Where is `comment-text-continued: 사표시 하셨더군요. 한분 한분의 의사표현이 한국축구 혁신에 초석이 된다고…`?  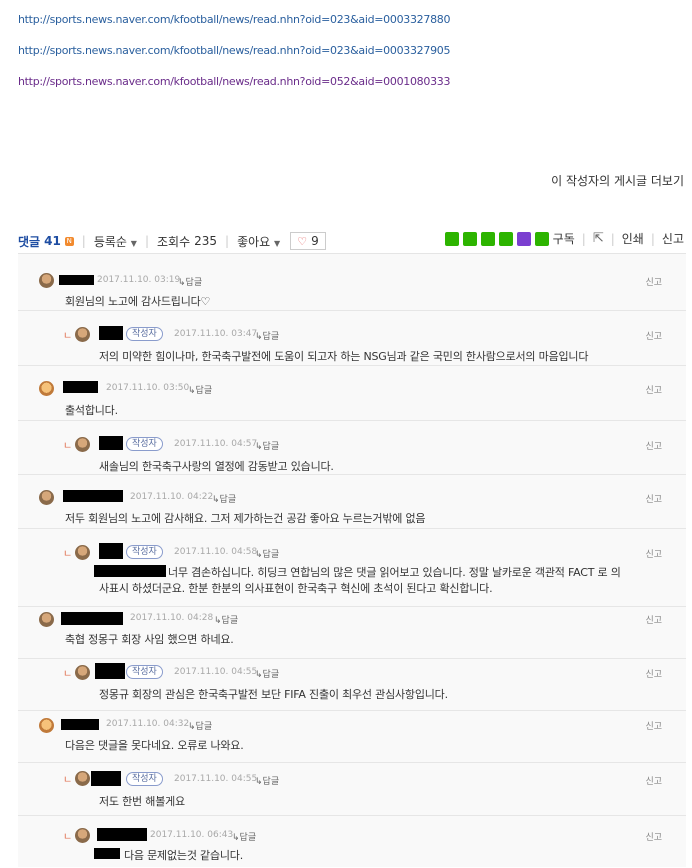
comment-text-continued: 사표시 하셨더군요. 한분 한분의 의사표현이 한국축구 혁신에 초석이 된다고… is located at coordinates (296, 588).